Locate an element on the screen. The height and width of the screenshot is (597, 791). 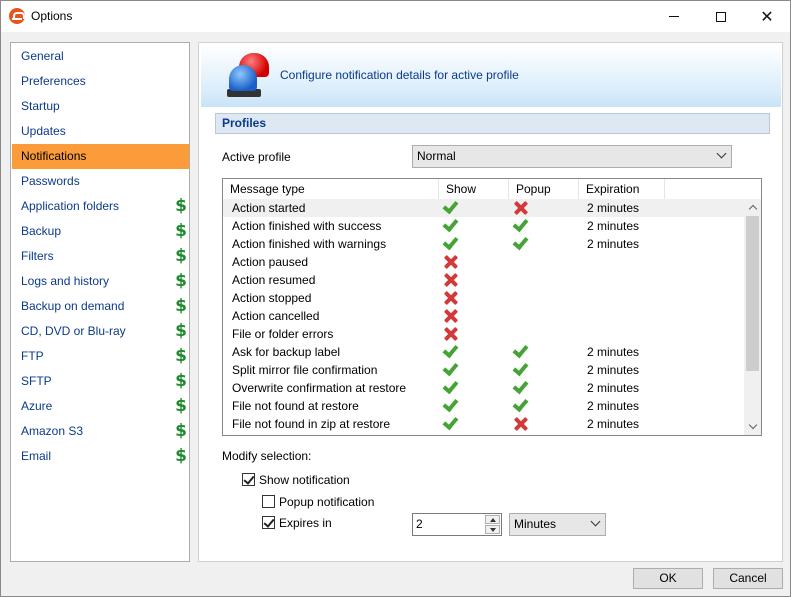
popup-notification-label: Popup notification is located at coordinates (326, 502).